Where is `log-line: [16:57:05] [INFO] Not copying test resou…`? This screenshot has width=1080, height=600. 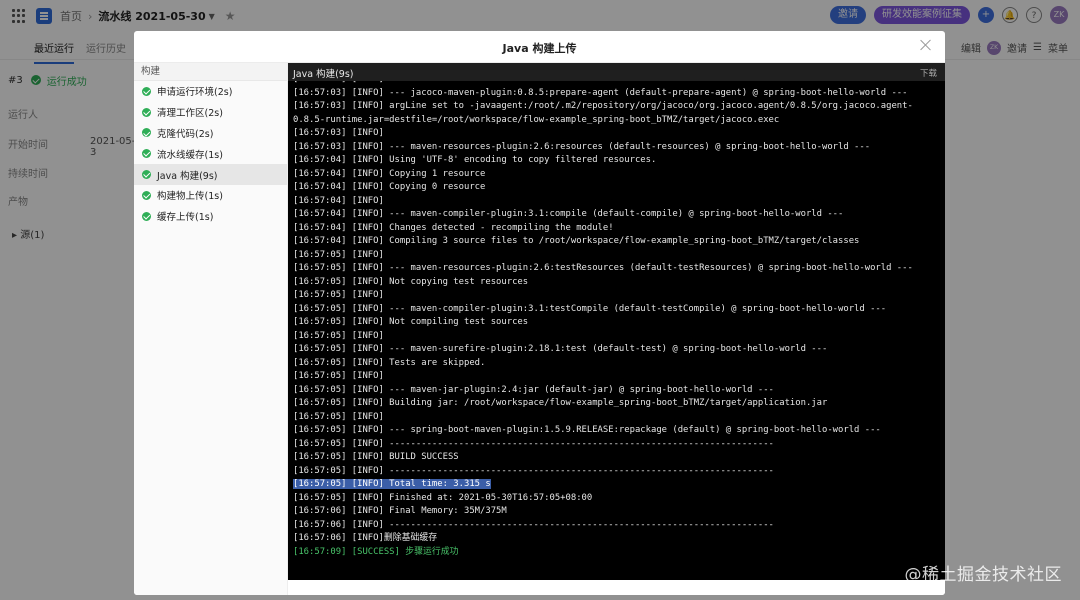
log-line: [16:57:05] [INFO] Not copying test resou… is located at coordinates (411, 281).